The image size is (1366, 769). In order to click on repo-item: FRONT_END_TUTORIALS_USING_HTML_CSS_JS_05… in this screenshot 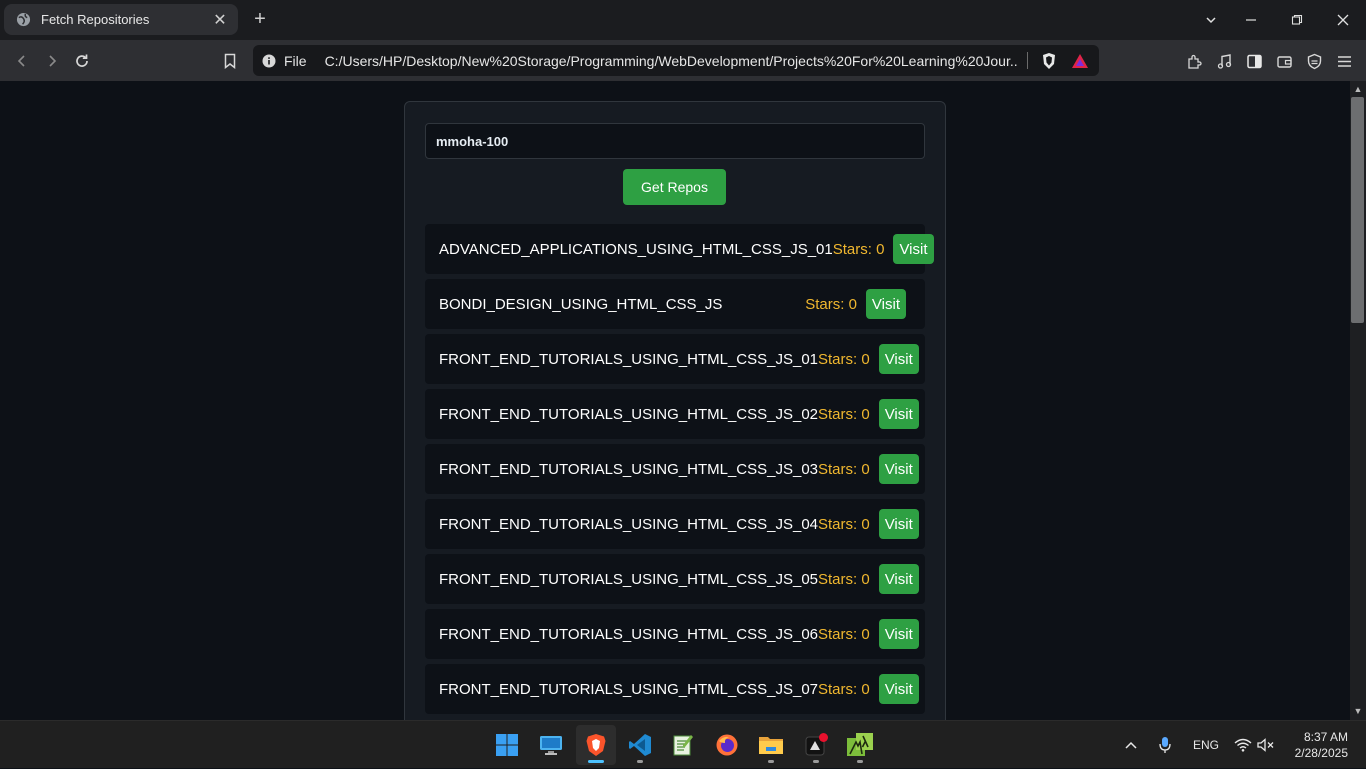, I will do `click(675, 579)`.